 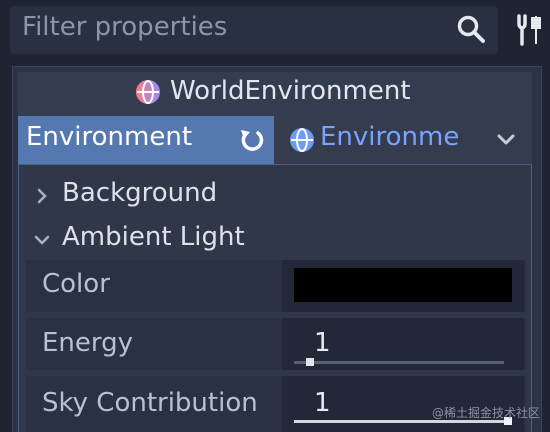 I want to click on chevron-right-icon, so click(x=42, y=196).